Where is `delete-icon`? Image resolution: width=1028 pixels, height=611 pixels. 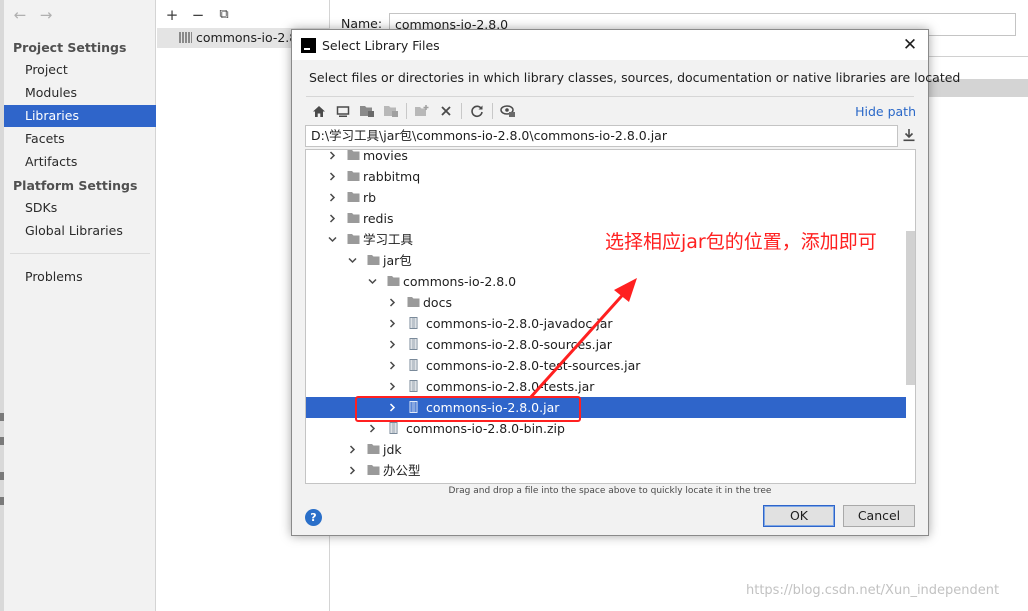
delete-icon is located at coordinates (446, 111).